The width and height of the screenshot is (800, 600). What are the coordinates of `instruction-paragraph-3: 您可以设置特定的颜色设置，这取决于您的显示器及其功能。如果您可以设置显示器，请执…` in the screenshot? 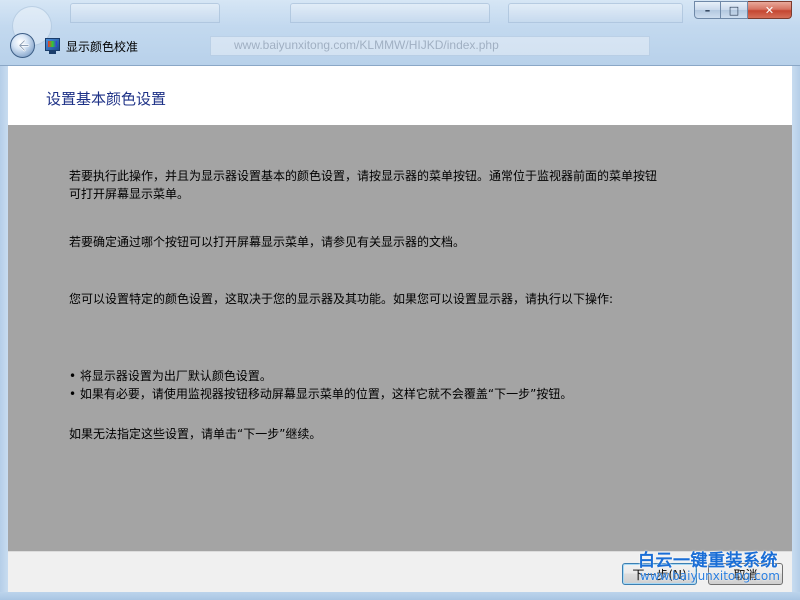 It's located at (341, 299).